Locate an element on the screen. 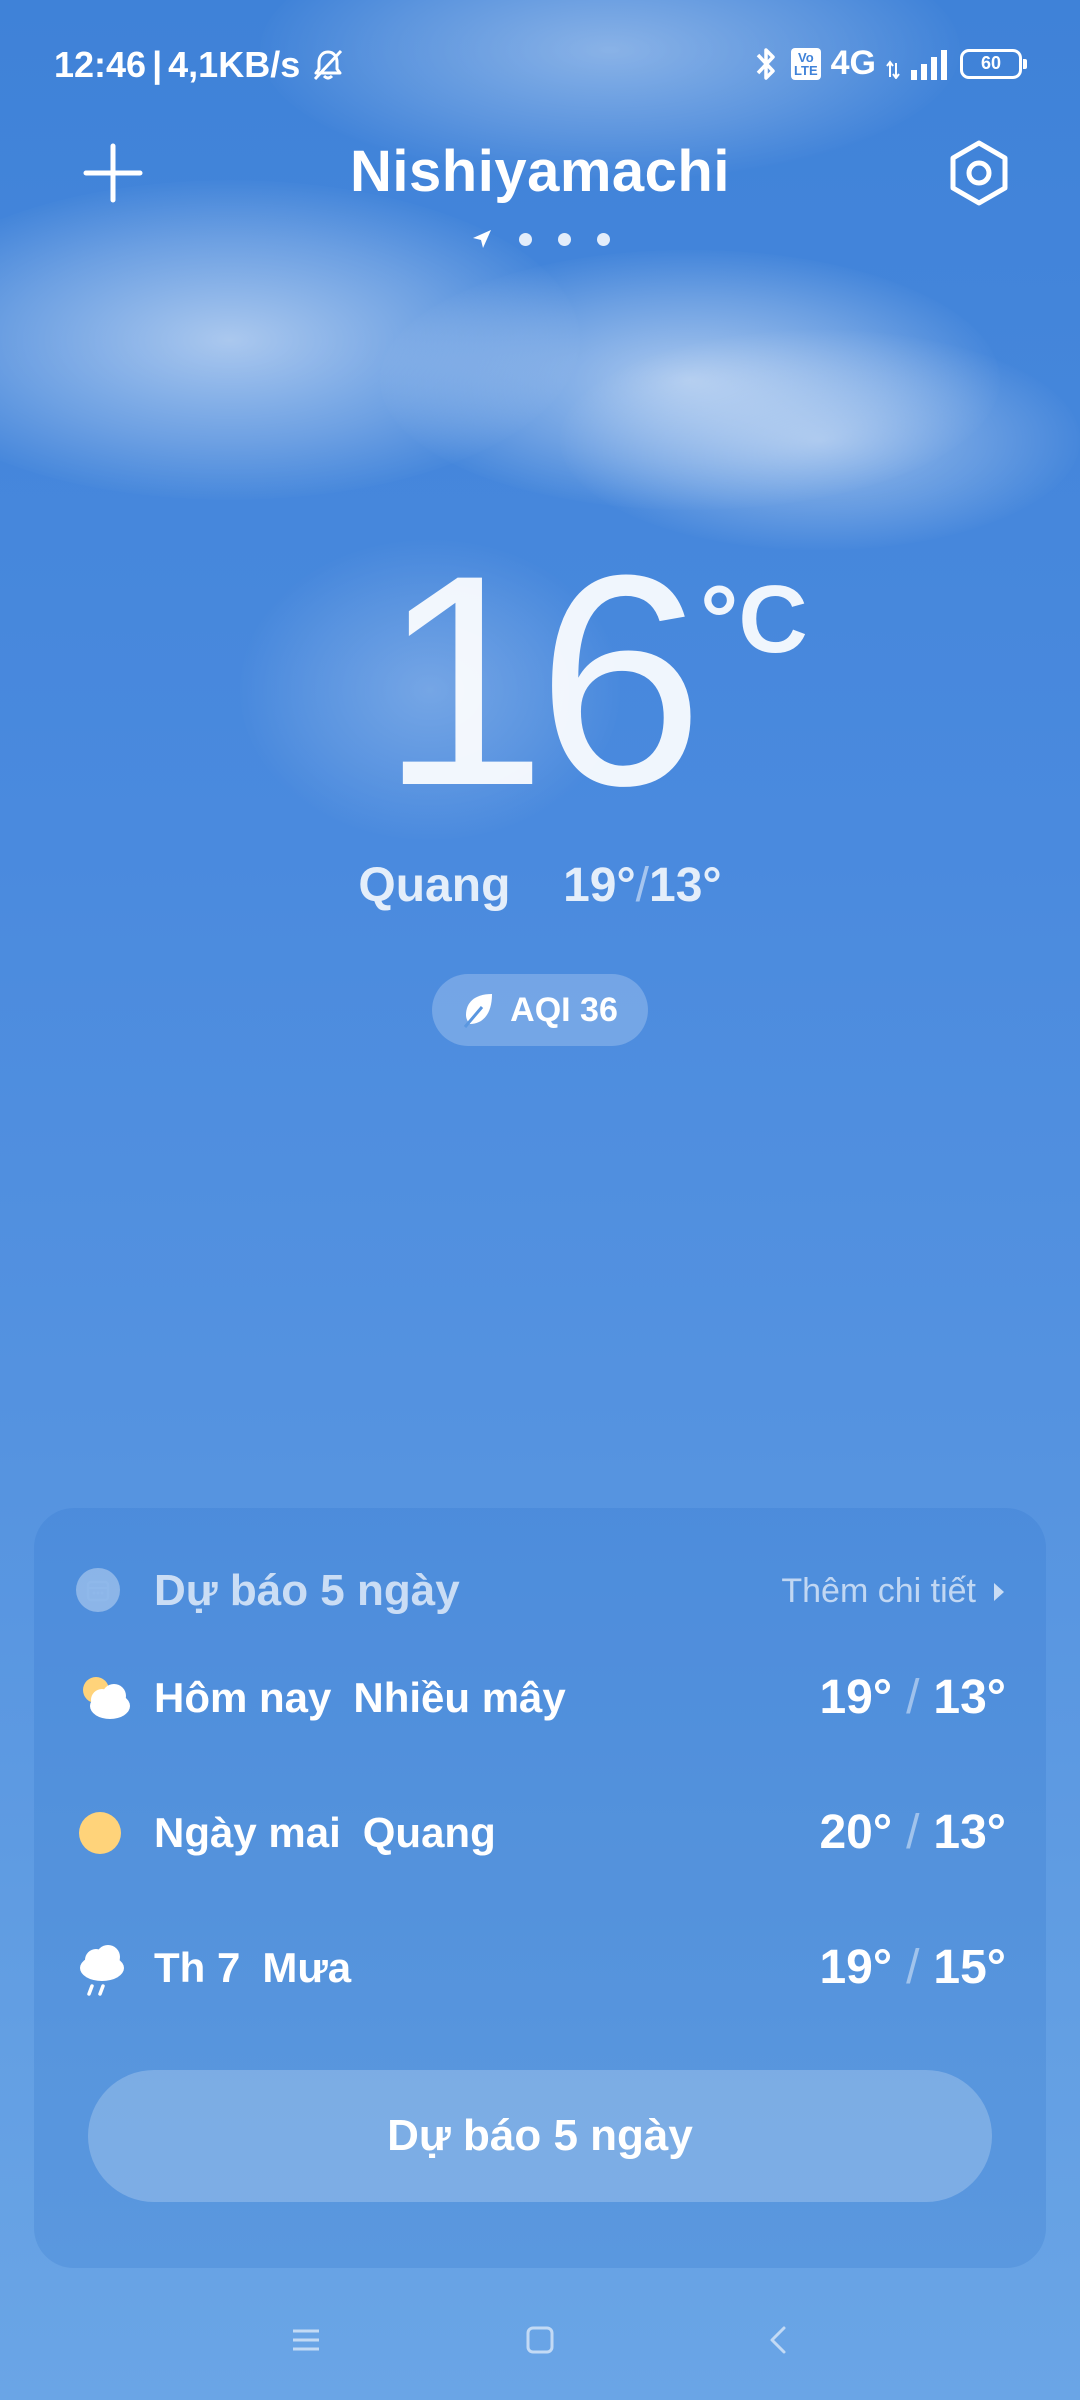  forecast-low: 15° is located at coordinates (969, 1967).